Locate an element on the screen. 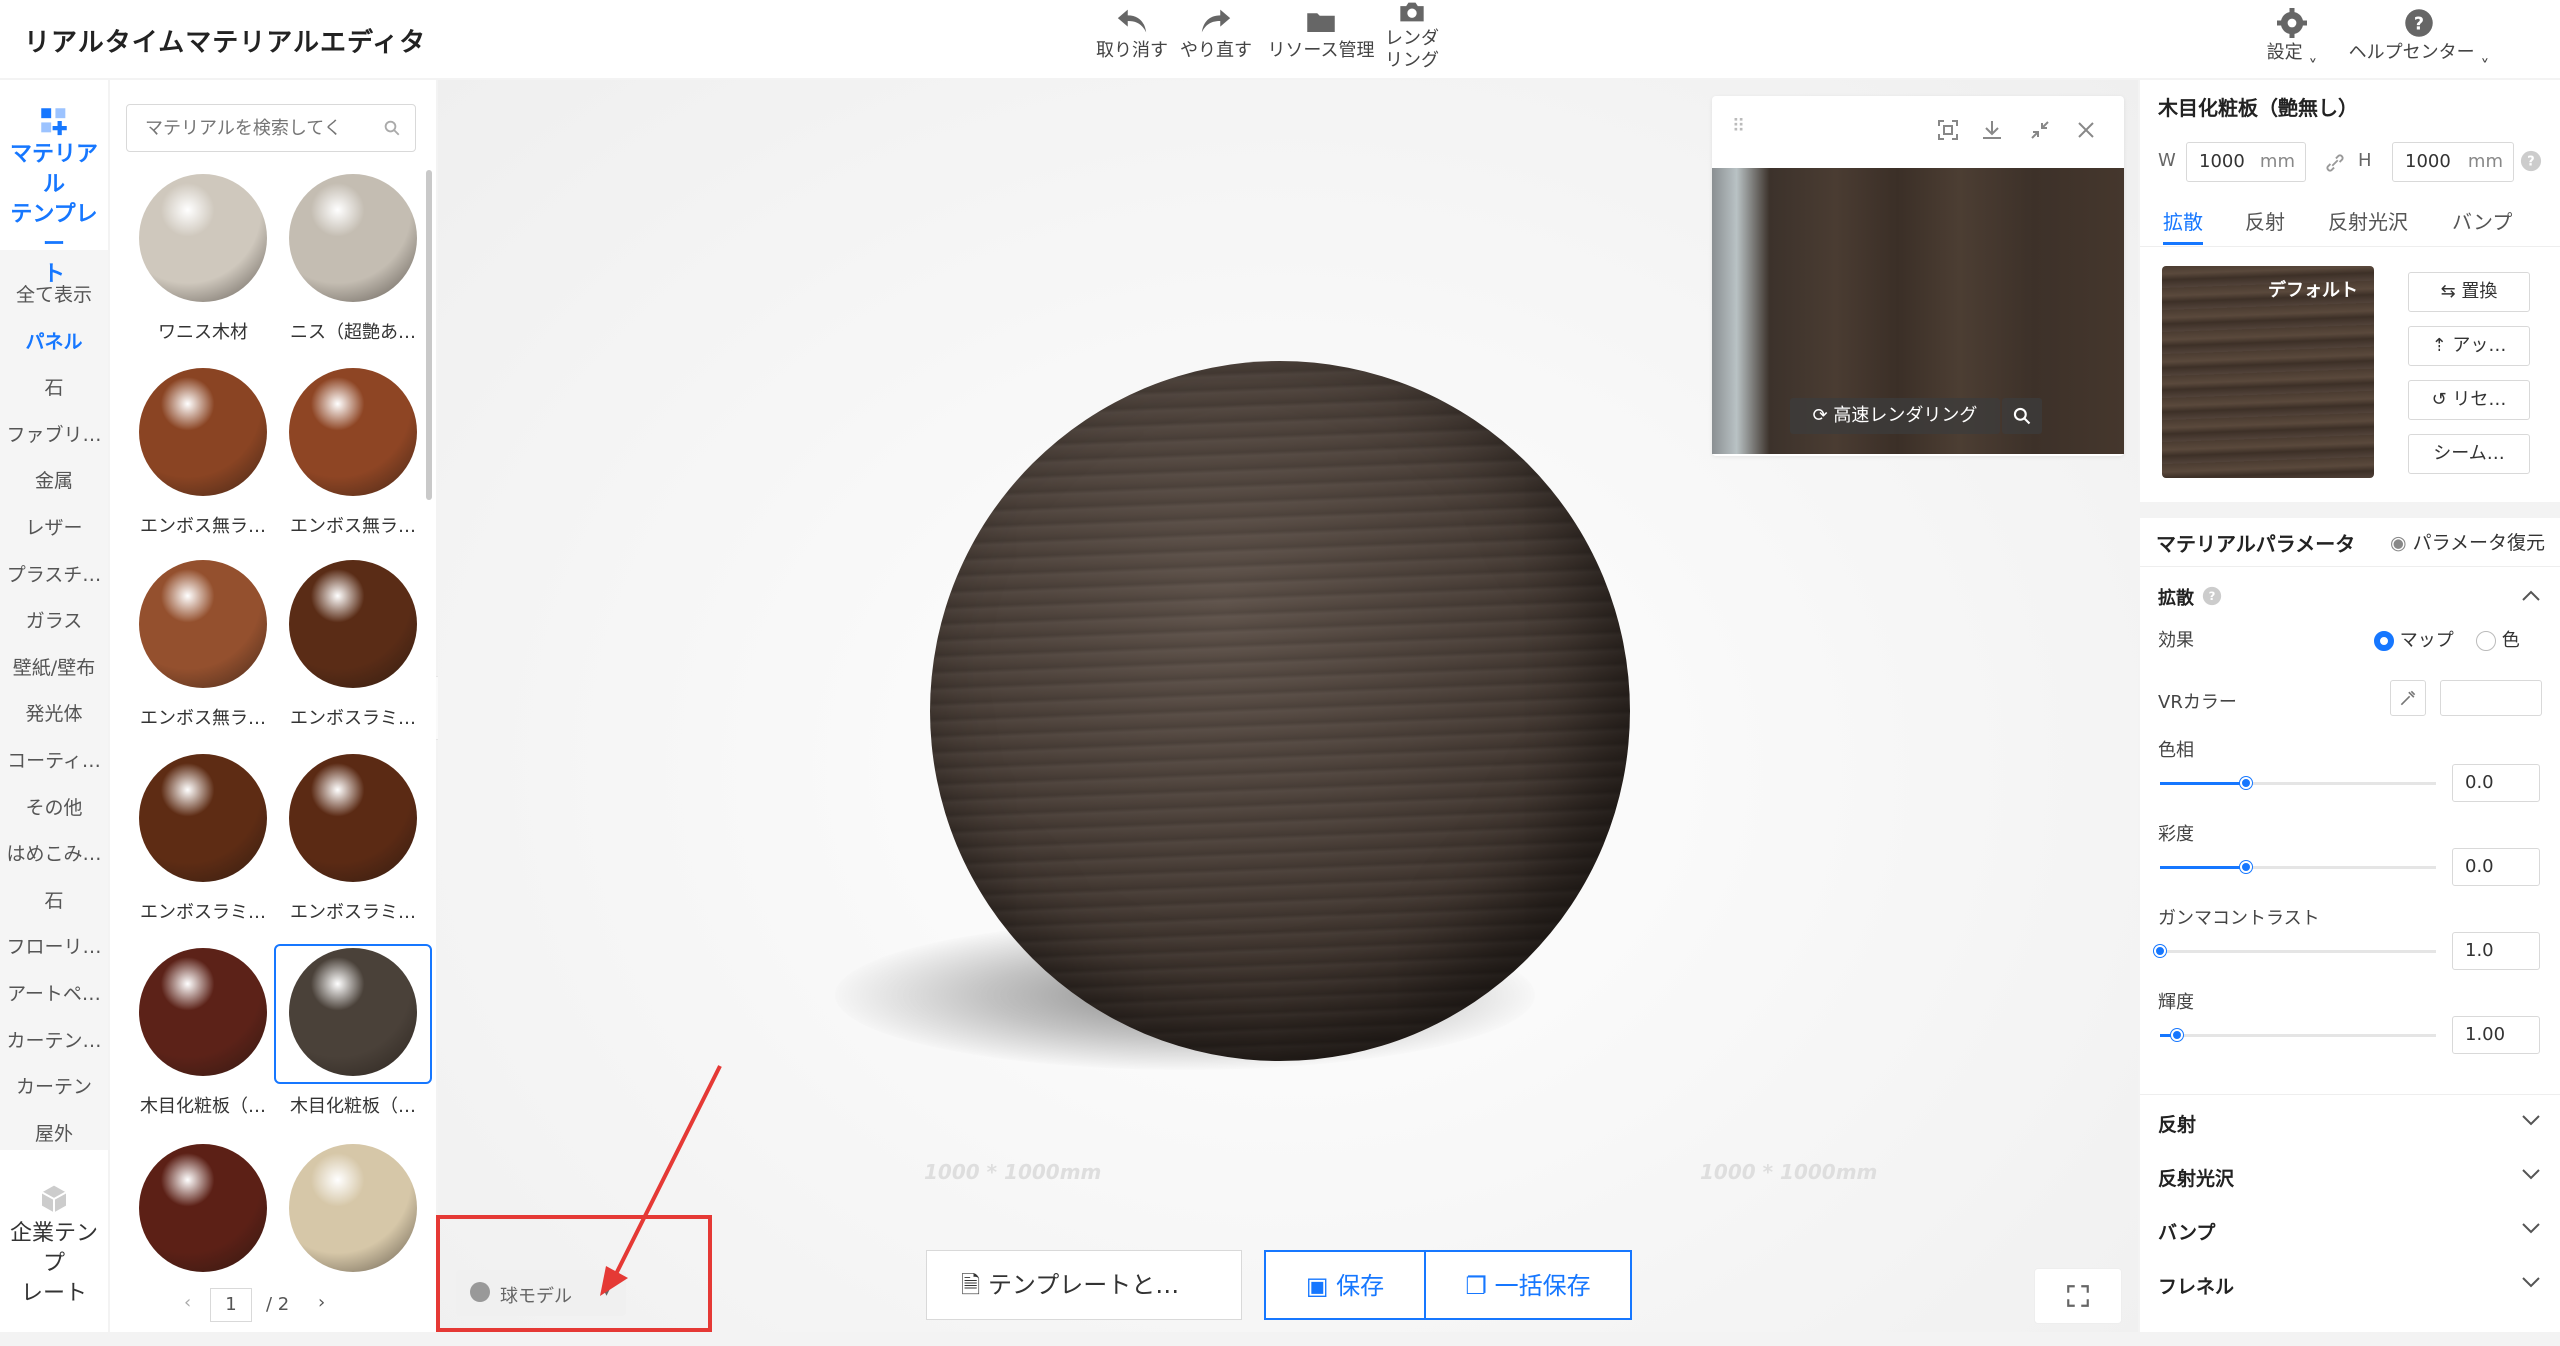  close-icon is located at coordinates (2086, 130).